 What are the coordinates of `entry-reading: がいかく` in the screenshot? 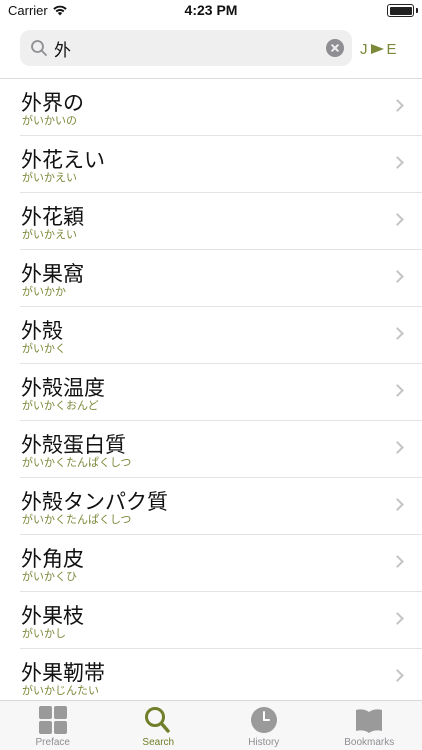 It's located at (44, 348).